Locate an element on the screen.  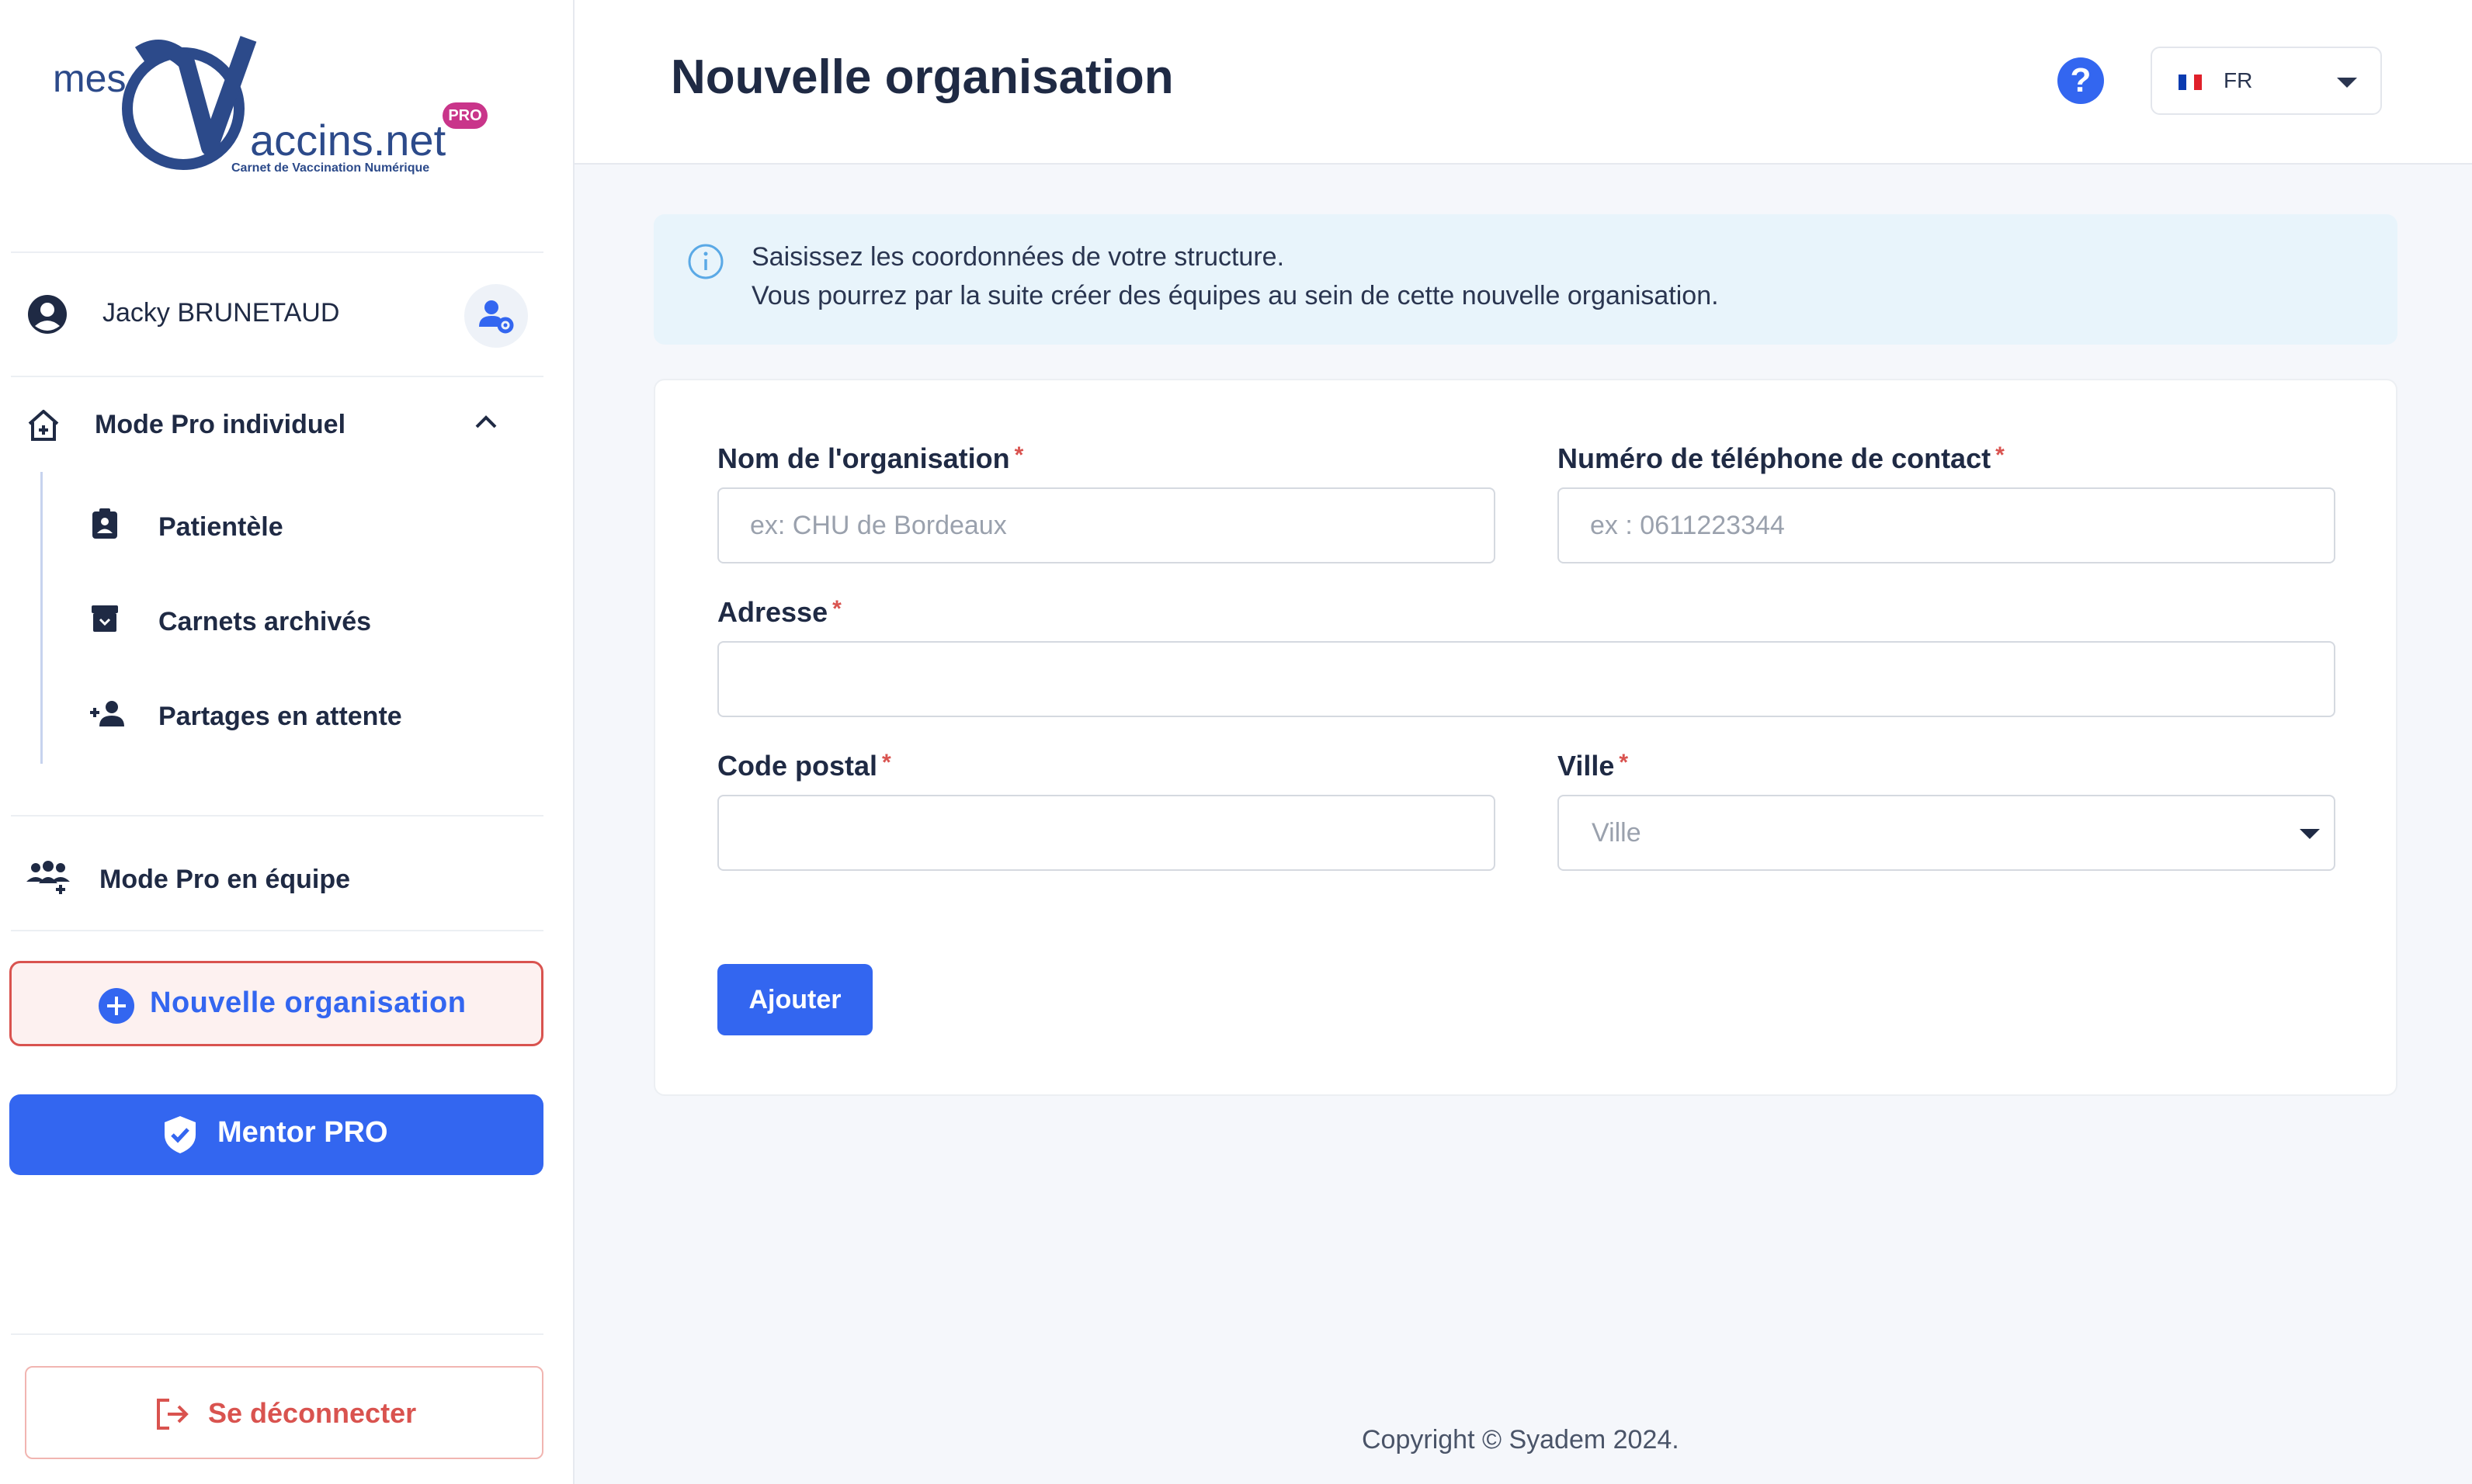
add-button: Ajouter is located at coordinates (795, 1000).